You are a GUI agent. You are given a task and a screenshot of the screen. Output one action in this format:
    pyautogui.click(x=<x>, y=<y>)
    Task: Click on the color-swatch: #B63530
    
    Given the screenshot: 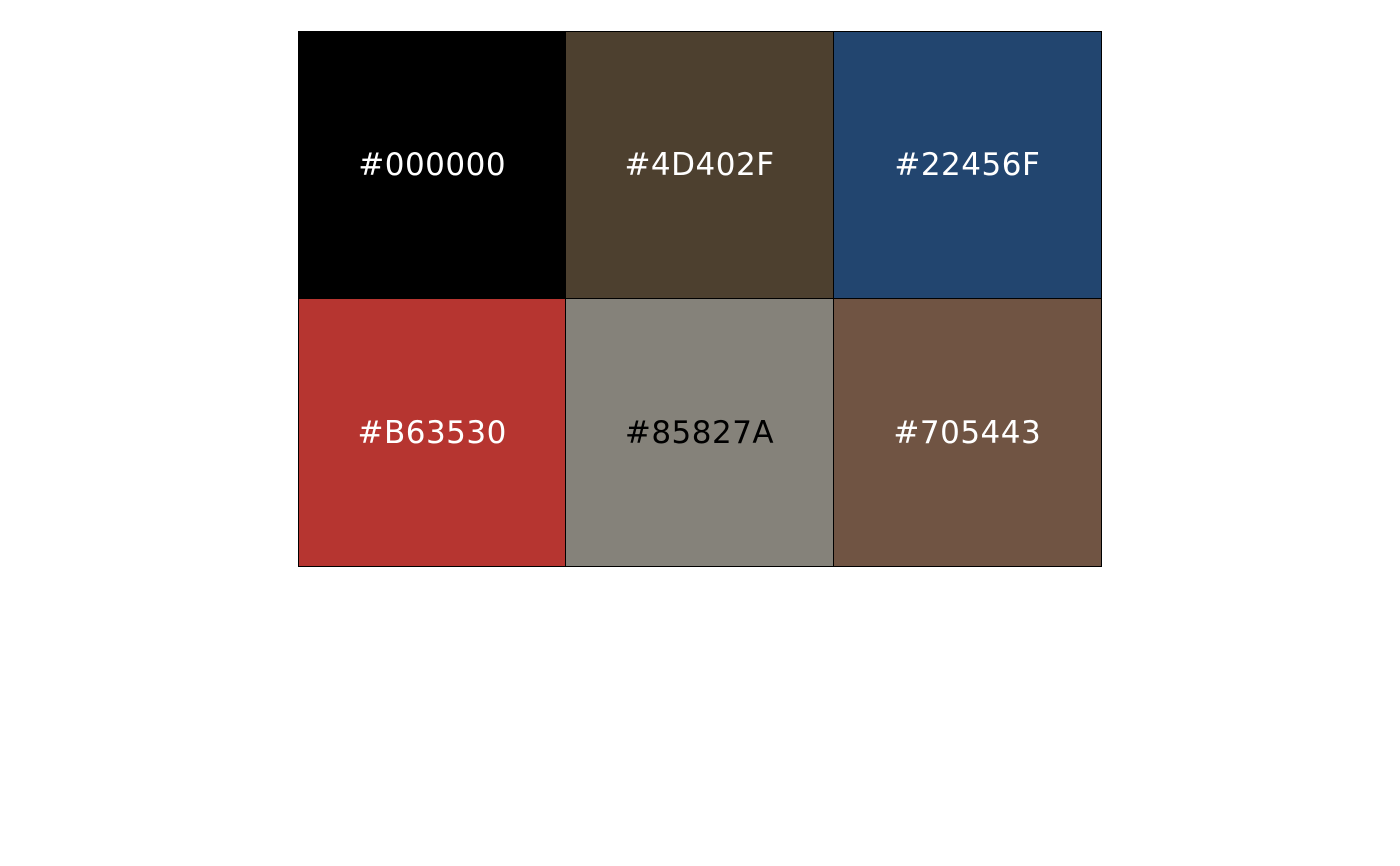 What is the action you would take?
    pyautogui.click(x=433, y=432)
    